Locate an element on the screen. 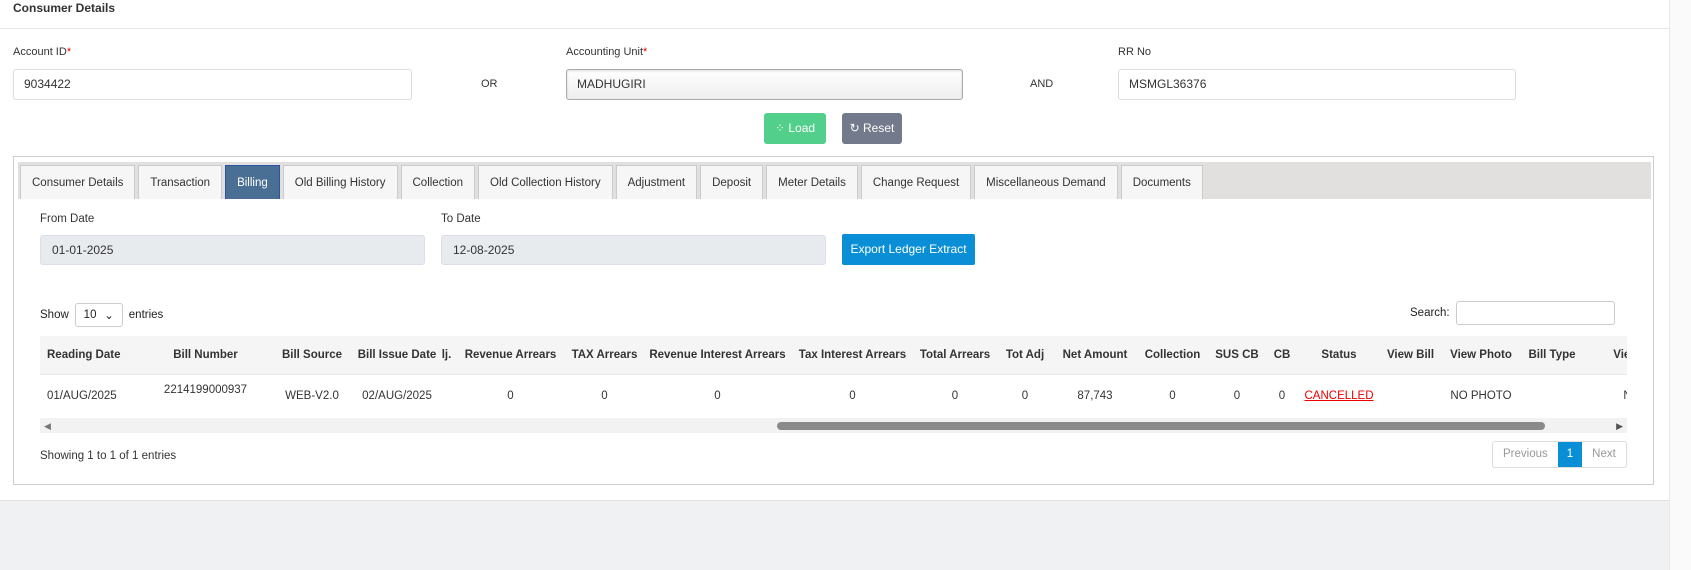 The width and height of the screenshot is (1691, 570). tab-miscellaneous-demand: Miscellaneous Demand is located at coordinates (1046, 182).